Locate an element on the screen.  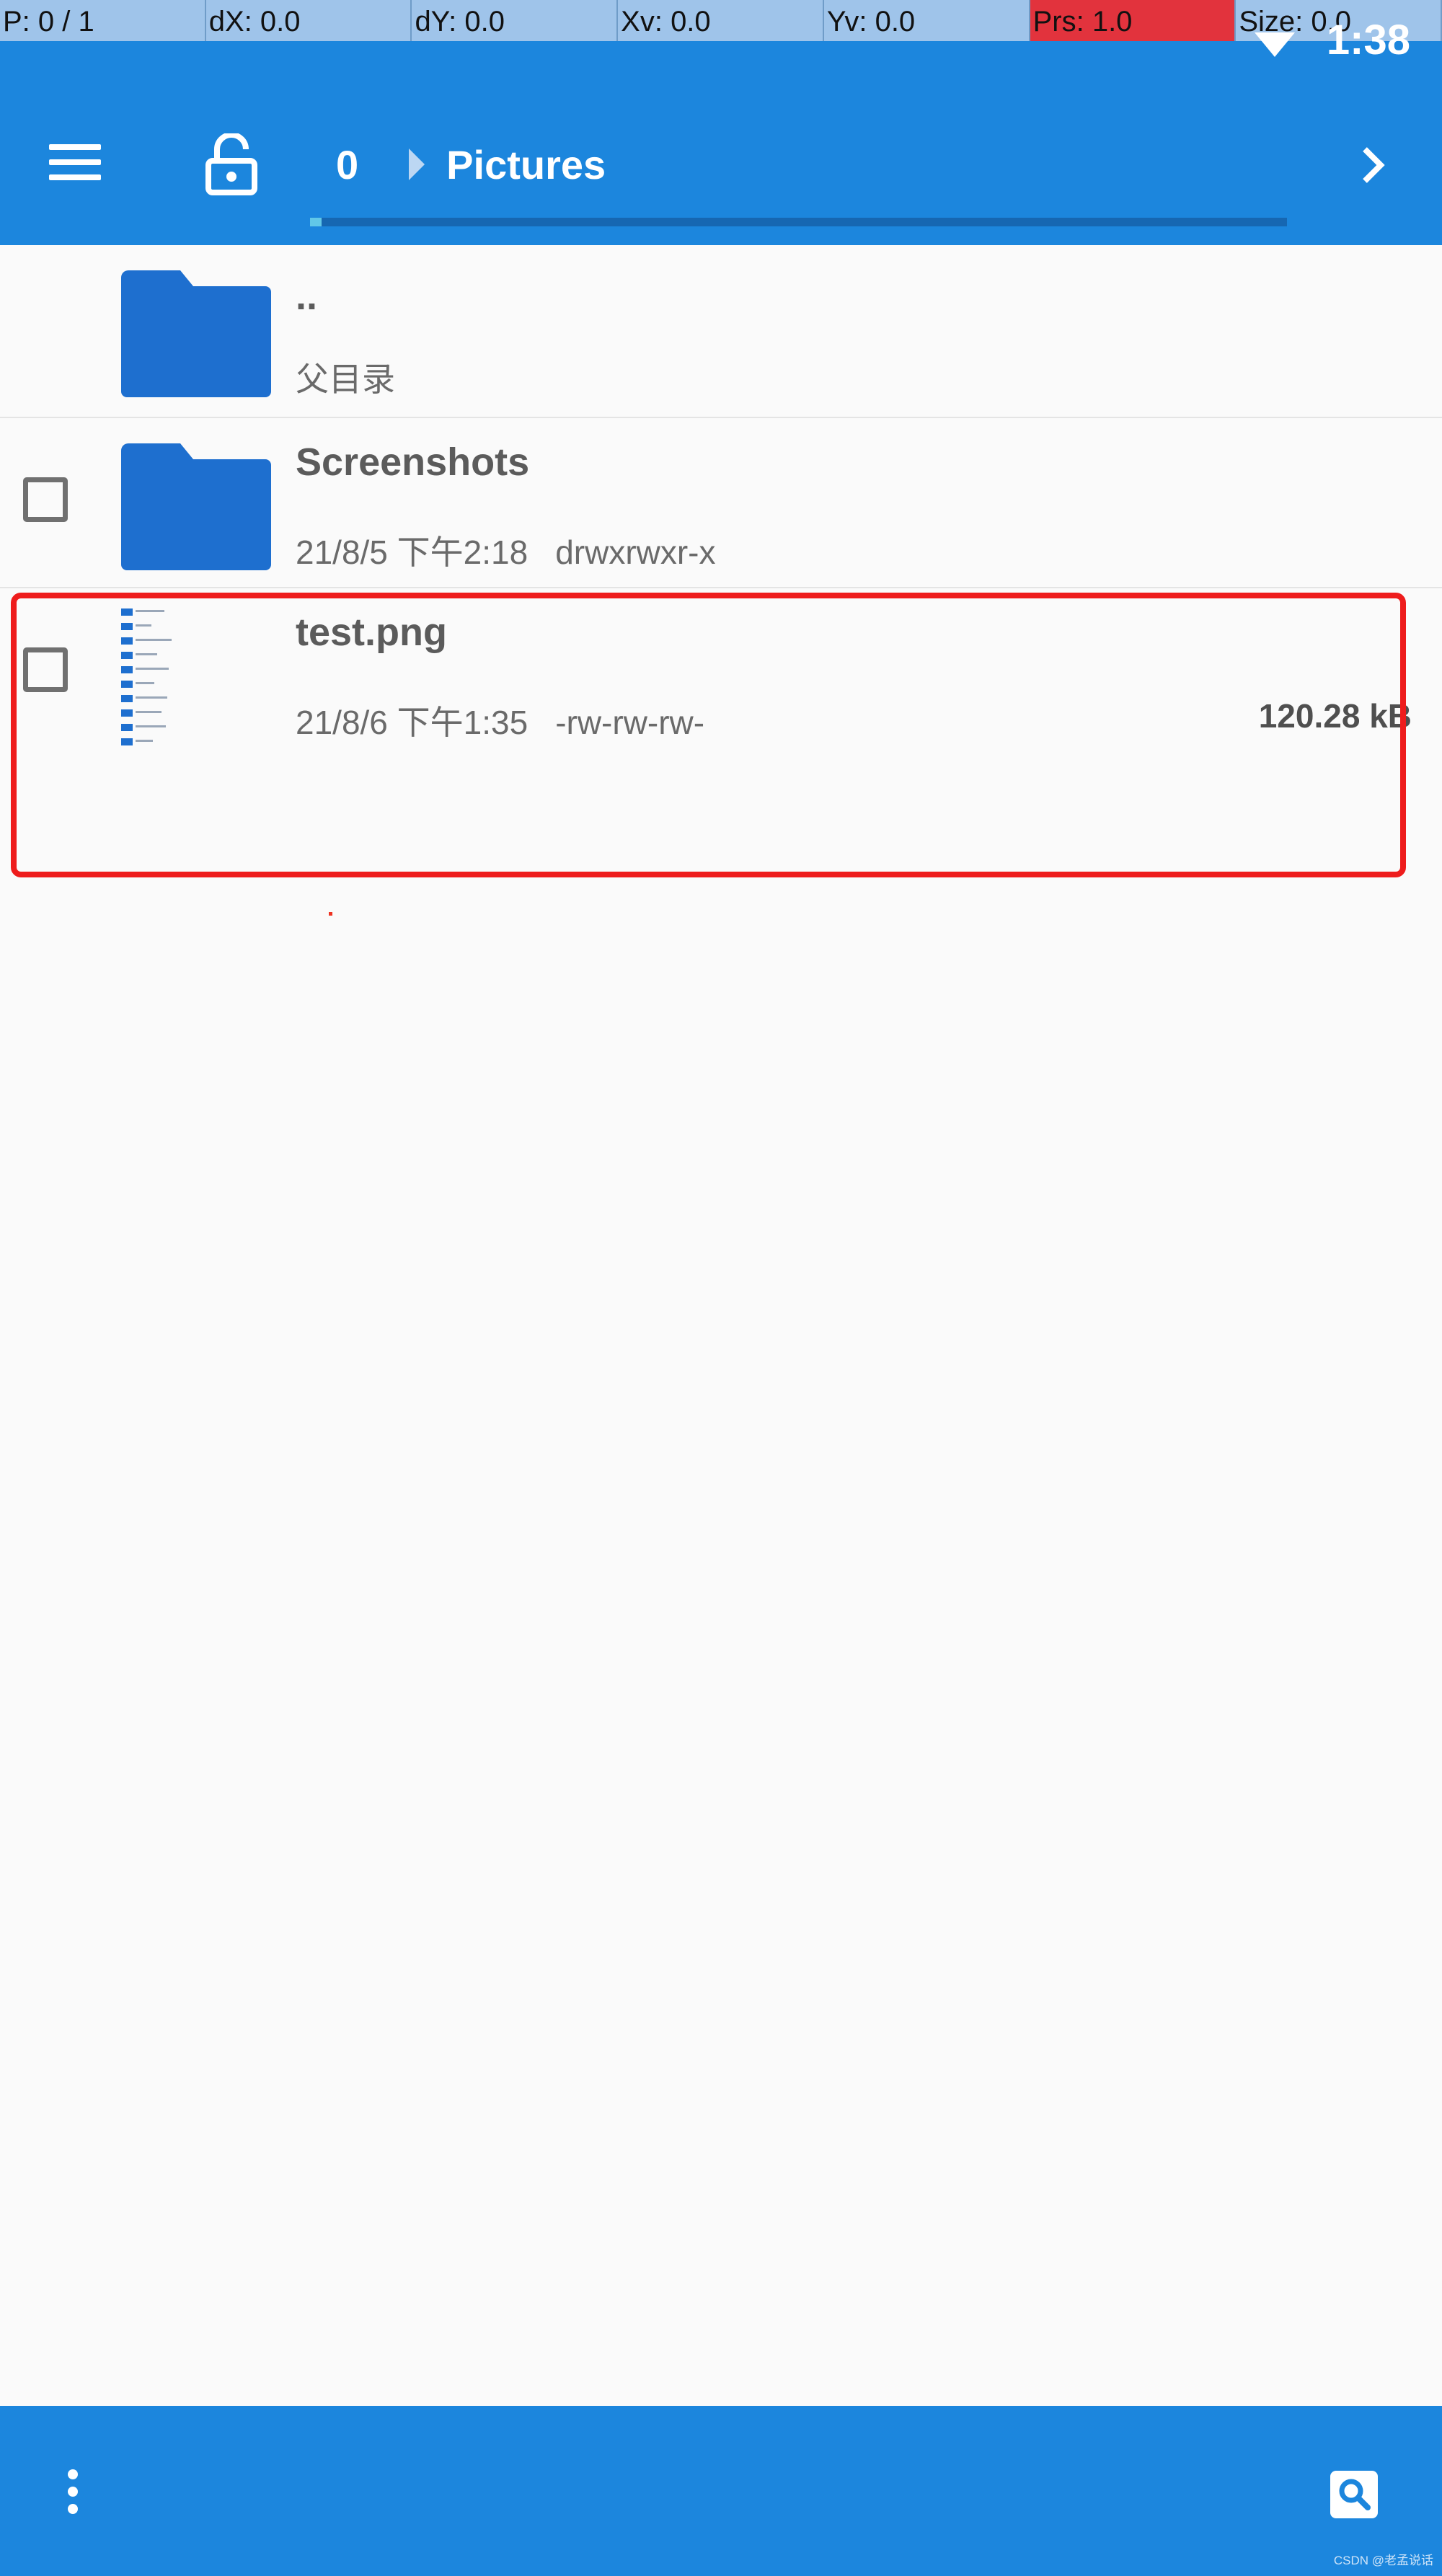
file-meta: 21/8/5 下午2:18 drwxrwxr-x is located at coordinates (506, 550).